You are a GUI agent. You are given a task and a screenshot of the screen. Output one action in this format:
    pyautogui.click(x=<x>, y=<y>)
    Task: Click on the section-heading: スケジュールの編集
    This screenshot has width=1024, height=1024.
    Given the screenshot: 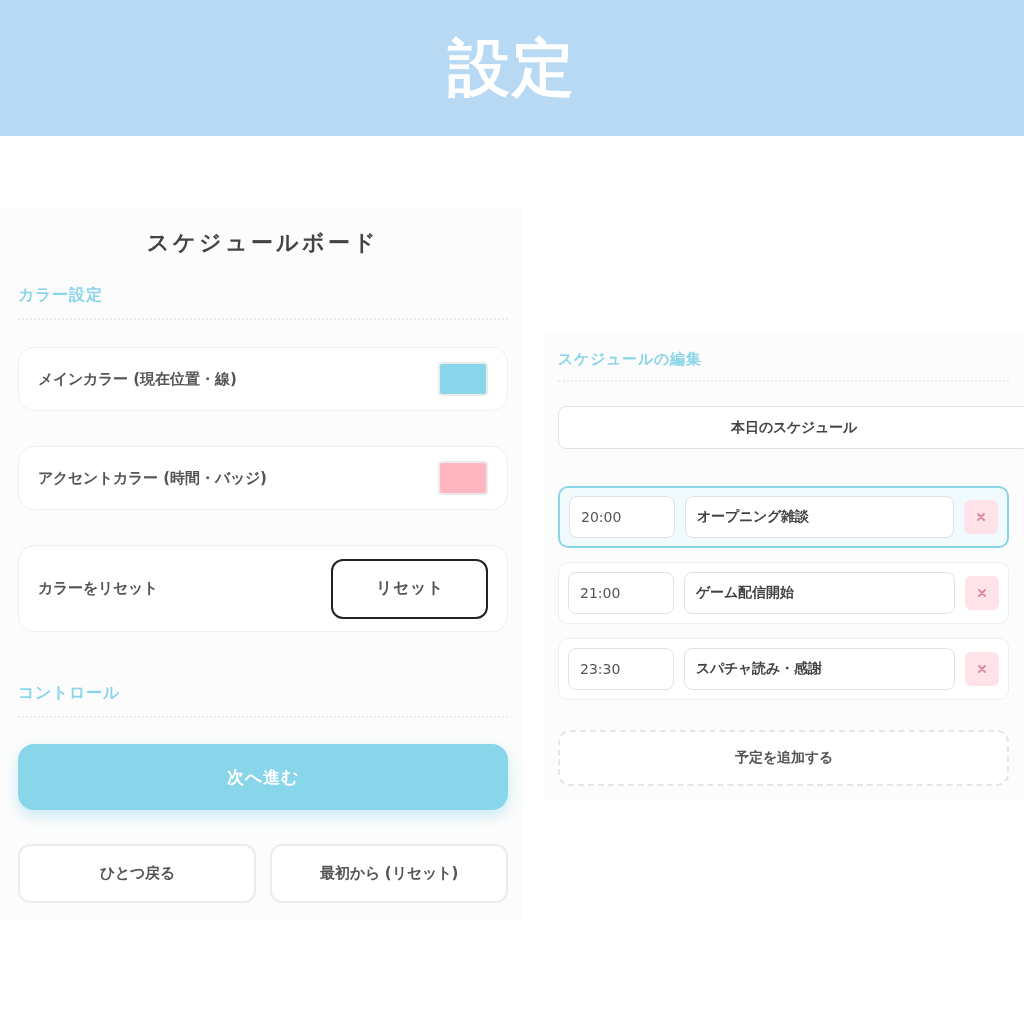 What is the action you would take?
    pyautogui.click(x=630, y=359)
    